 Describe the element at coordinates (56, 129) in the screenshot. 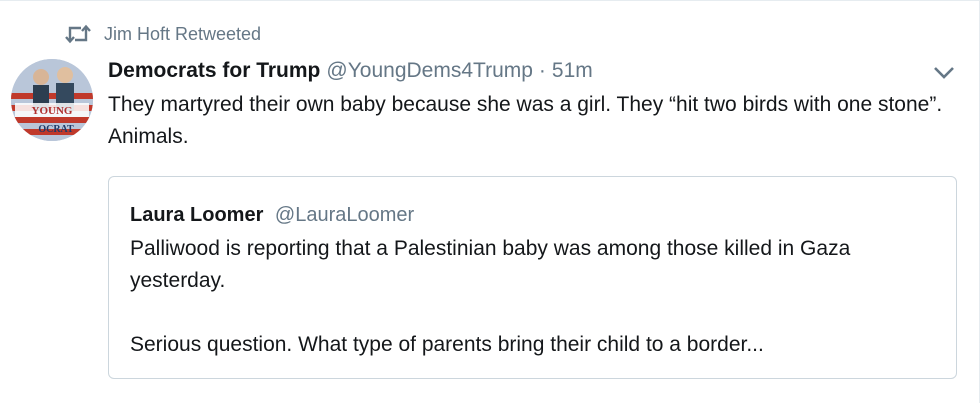

I see `avatar-text-bottom: OCRAT` at that location.